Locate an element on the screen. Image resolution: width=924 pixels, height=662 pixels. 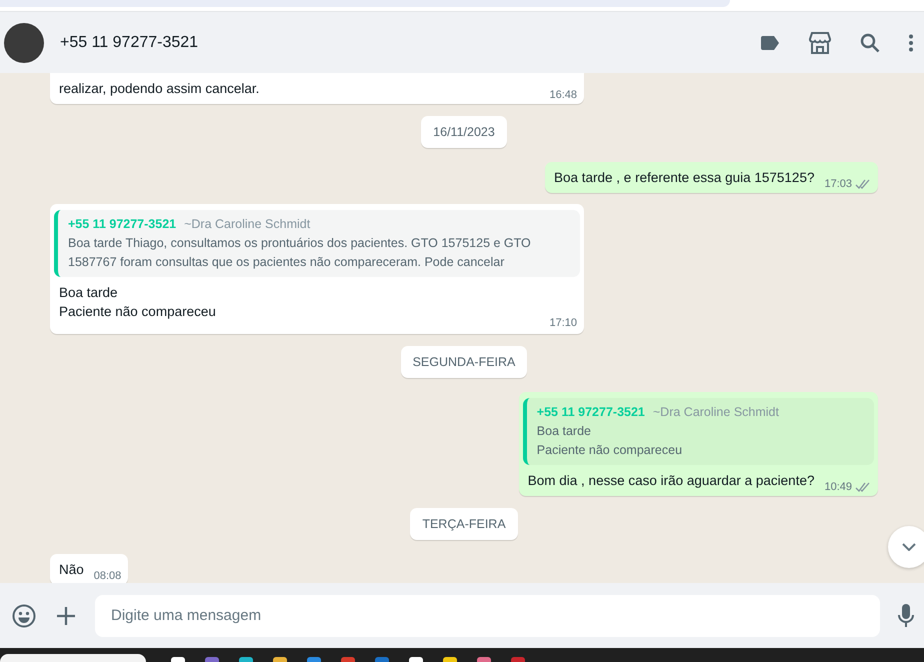
message-time: 10:49 is located at coordinates (838, 487).